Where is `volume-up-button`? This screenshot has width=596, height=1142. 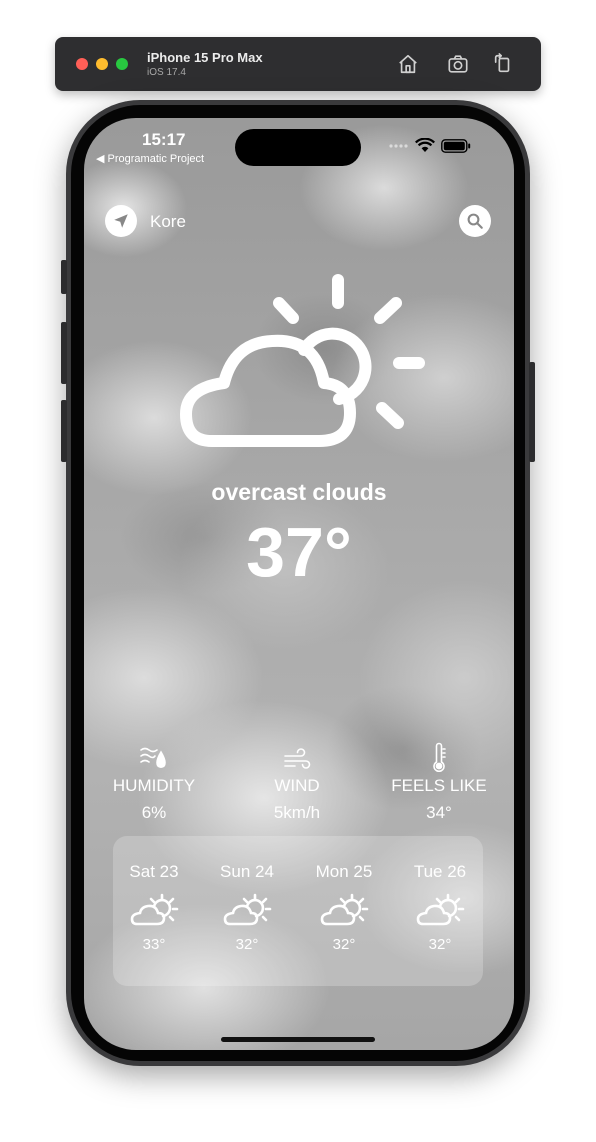 volume-up-button is located at coordinates (64, 353).